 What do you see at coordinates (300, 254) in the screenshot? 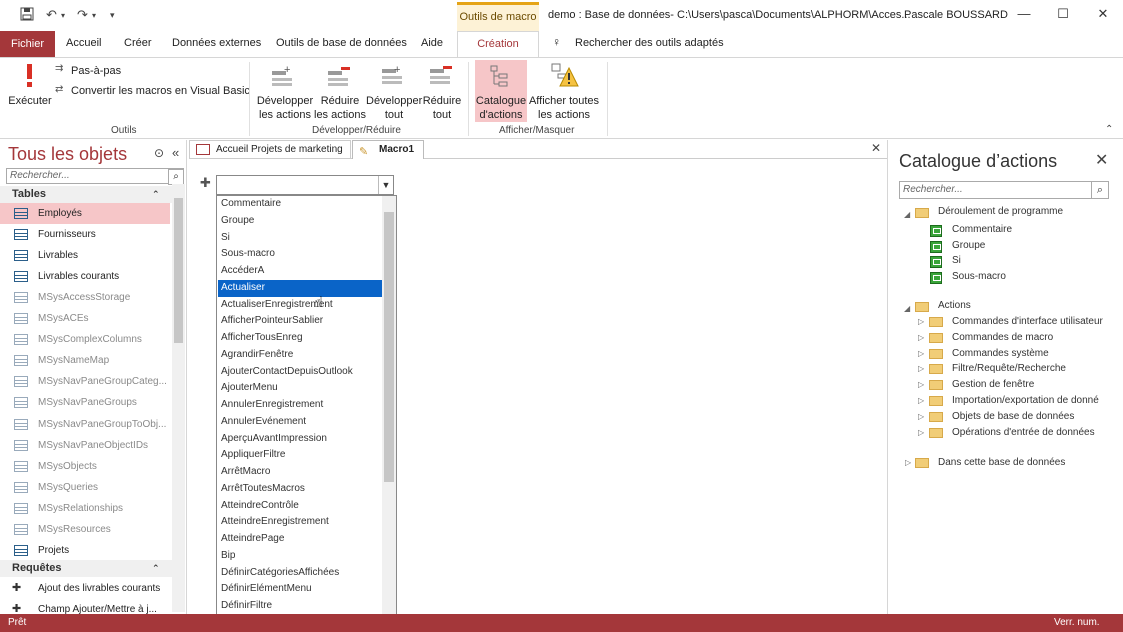
I see `dropdown-item: Sous-macro` at bounding box center [300, 254].